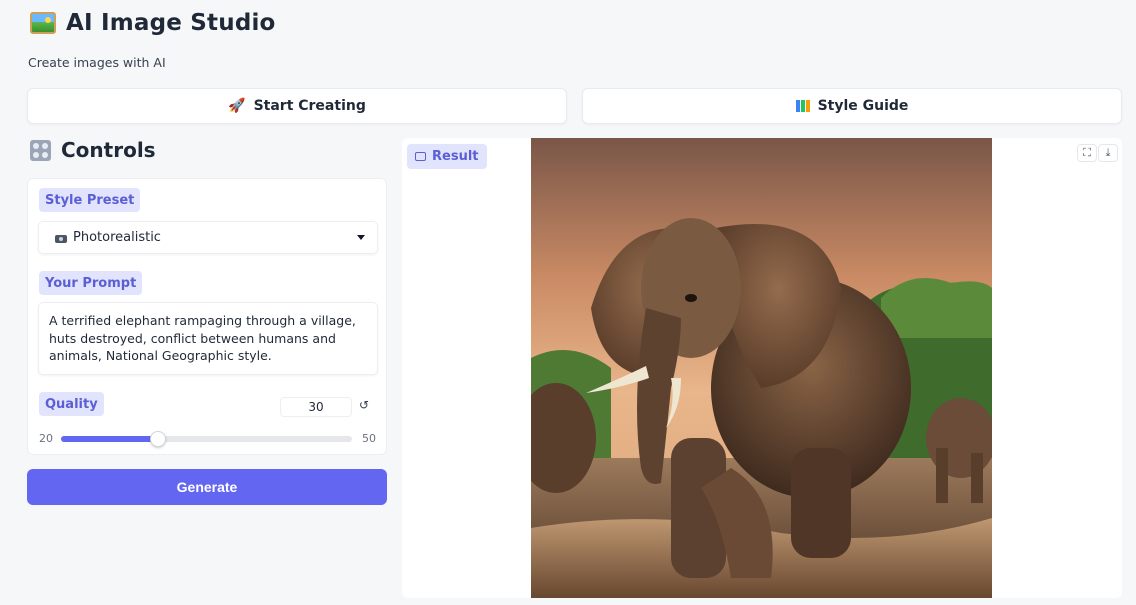  What do you see at coordinates (309, 106) in the screenshot?
I see `tab-start-creating-label: Start Creating` at bounding box center [309, 106].